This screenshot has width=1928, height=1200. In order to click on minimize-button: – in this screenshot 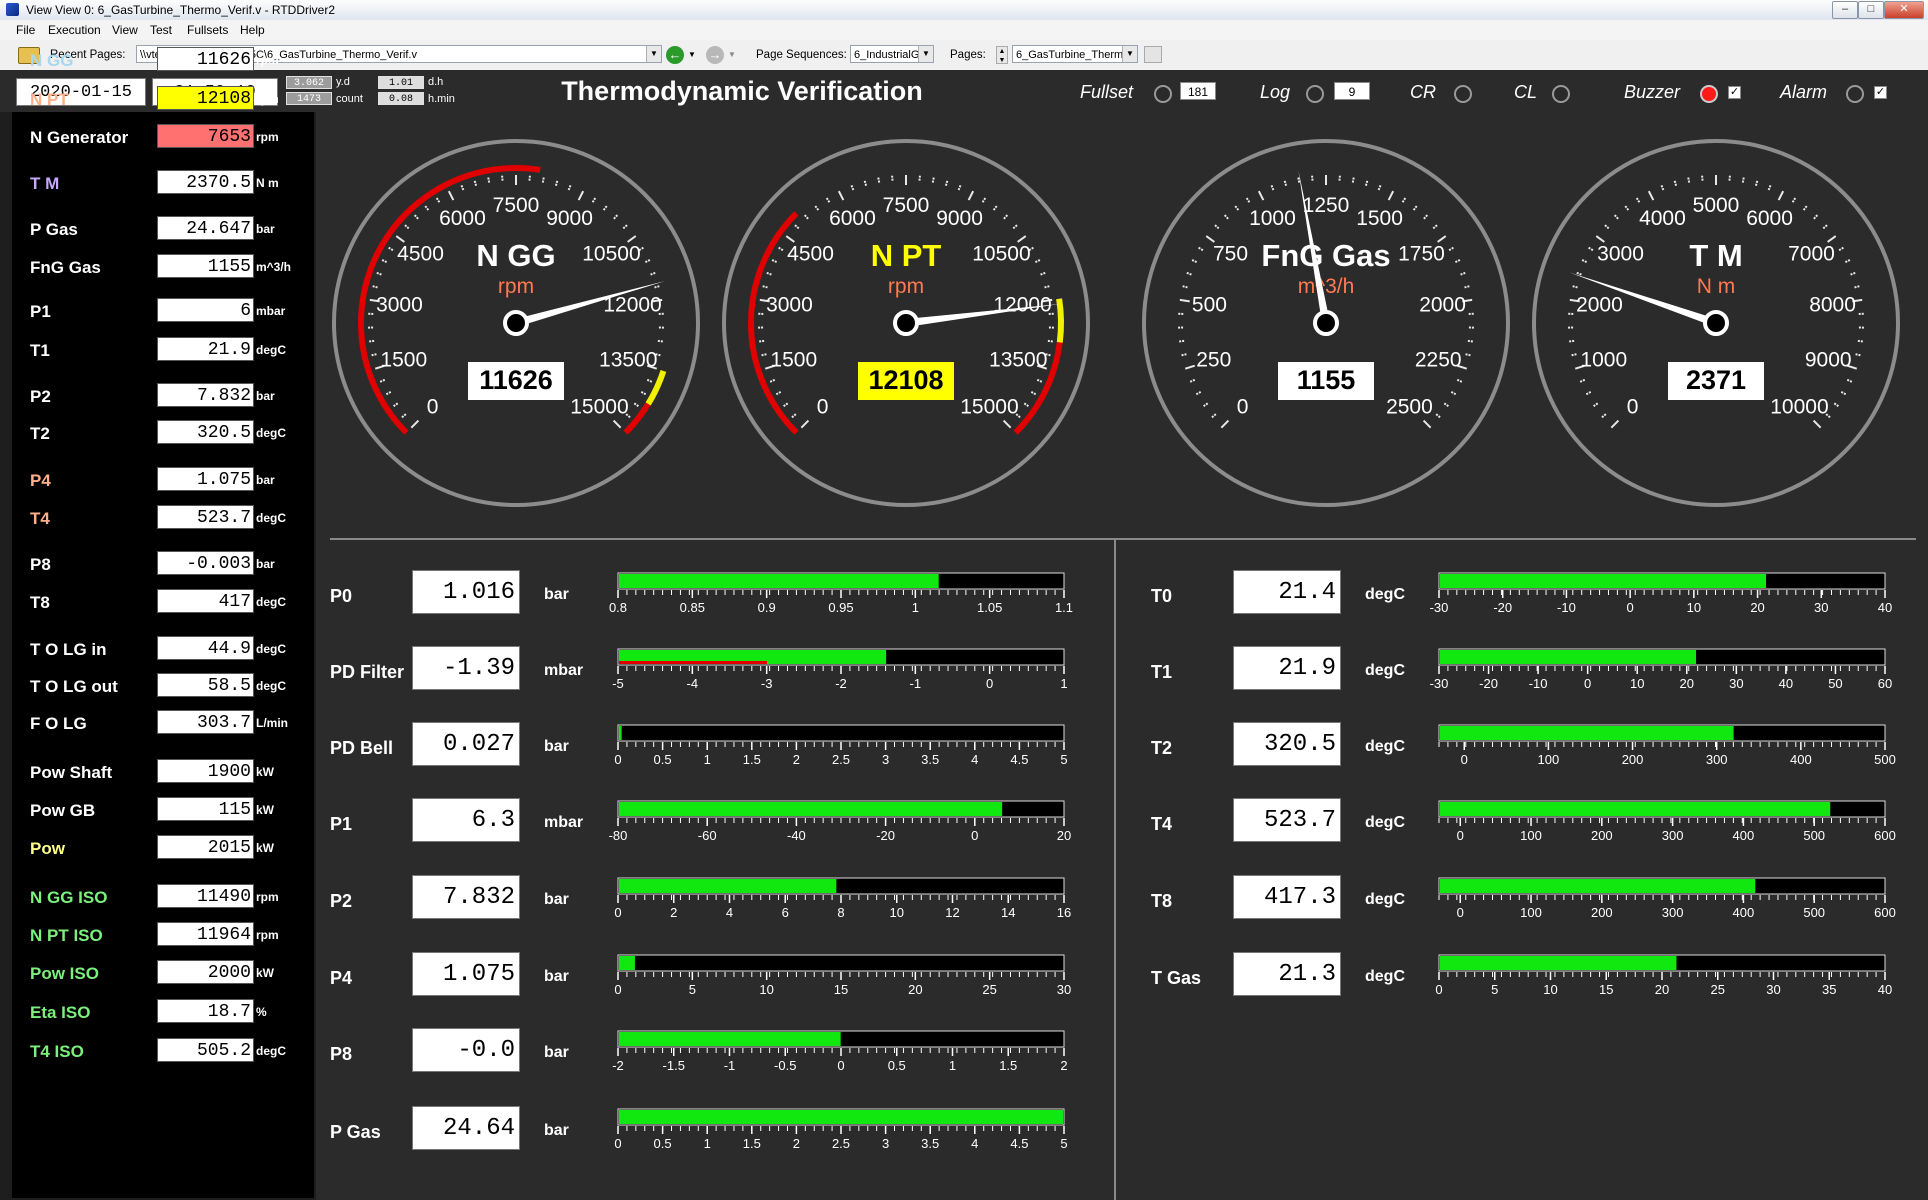, I will do `click(1845, 10)`.